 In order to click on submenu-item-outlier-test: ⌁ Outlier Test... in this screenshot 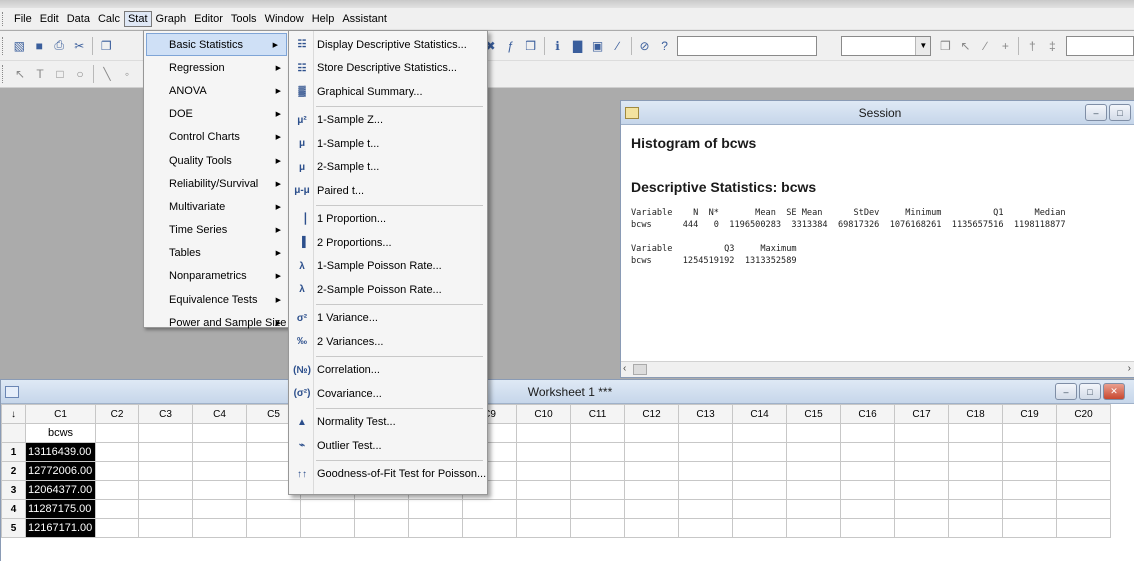, I will do `click(388, 446)`.